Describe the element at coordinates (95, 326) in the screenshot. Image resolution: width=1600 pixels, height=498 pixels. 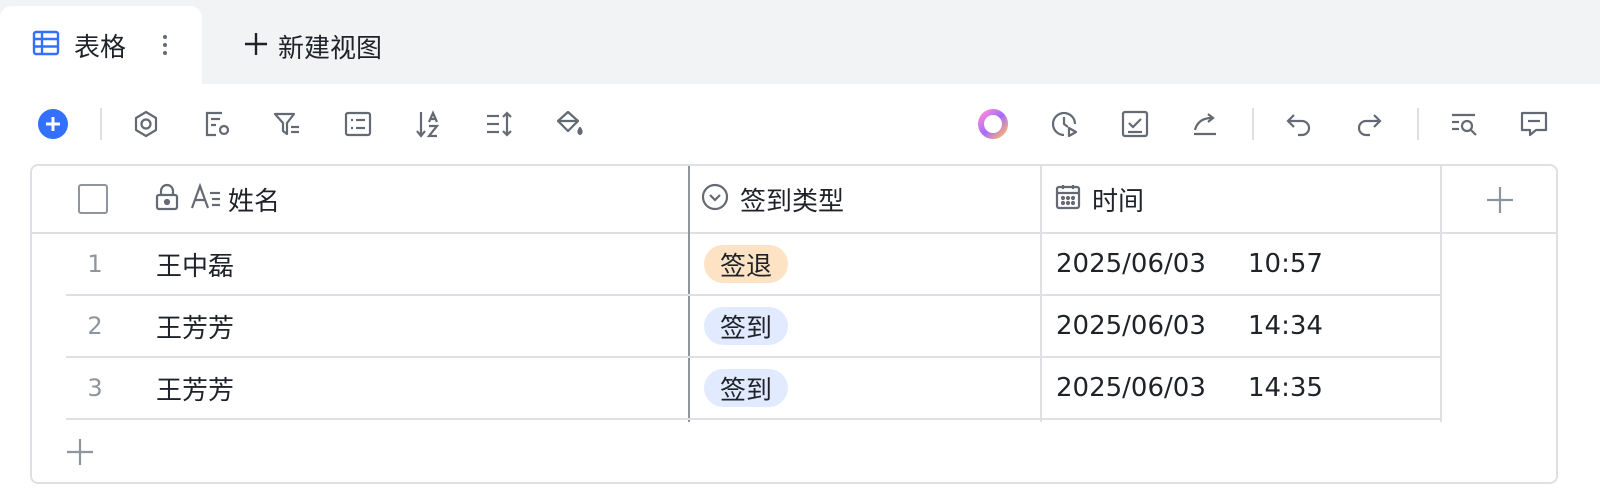
I see `row-number: 2` at that location.